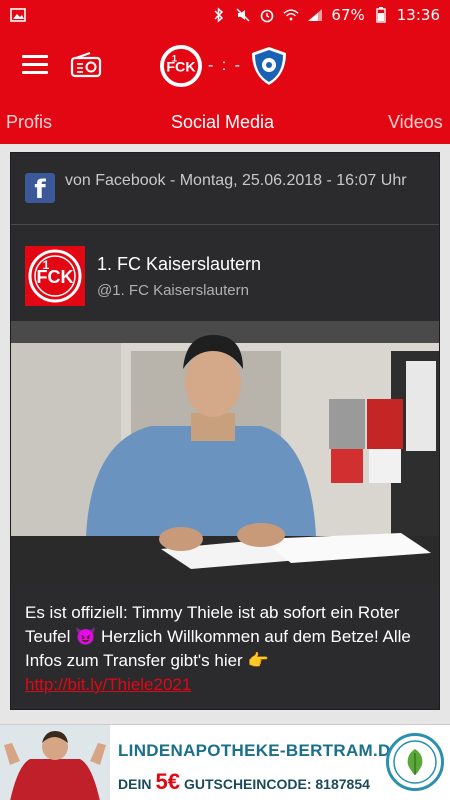 The image size is (450, 800). I want to click on tab-profis: Profis, so click(29, 122).